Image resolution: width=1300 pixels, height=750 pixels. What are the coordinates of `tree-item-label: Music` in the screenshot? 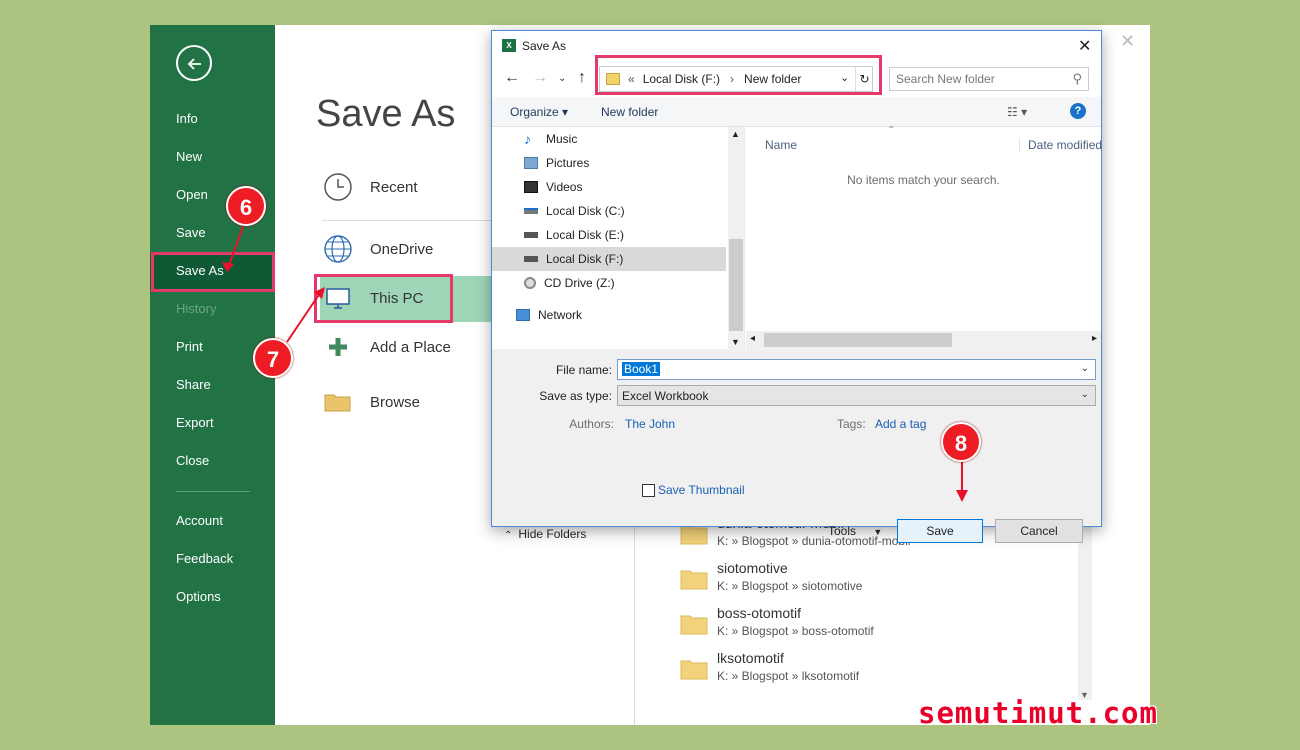 It's located at (562, 139).